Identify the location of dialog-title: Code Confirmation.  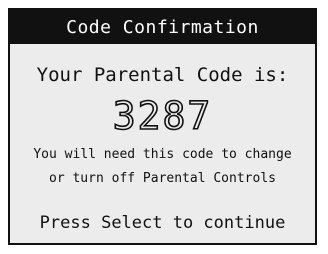
(162, 27).